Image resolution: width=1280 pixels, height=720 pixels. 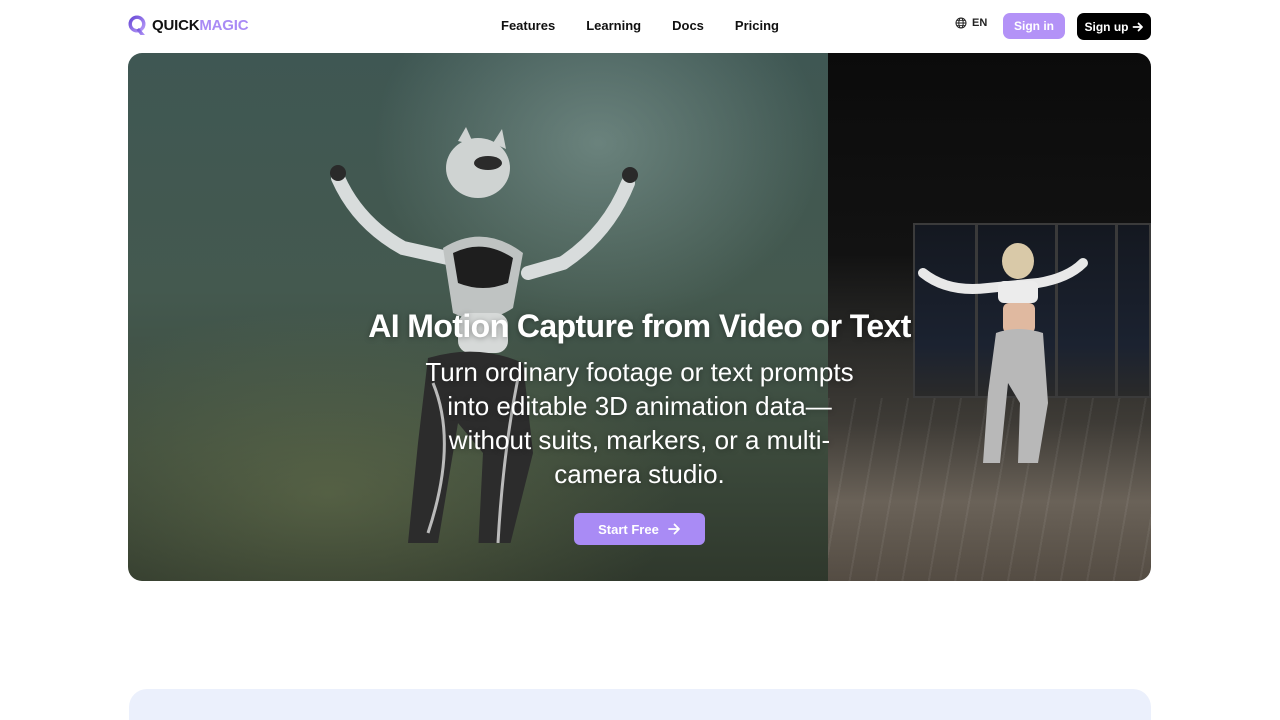 I want to click on logo-text: QUICKMAGIC, so click(x=200, y=26).